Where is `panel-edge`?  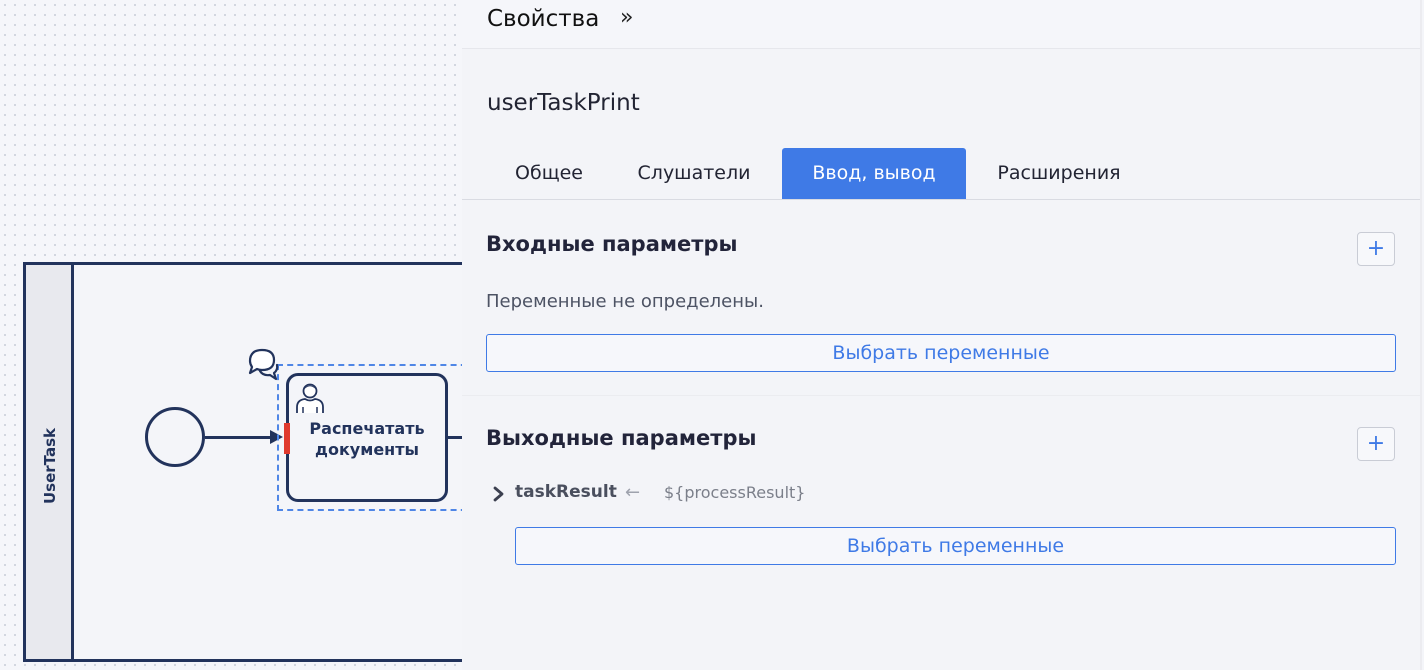 panel-edge is located at coordinates (1421, 335).